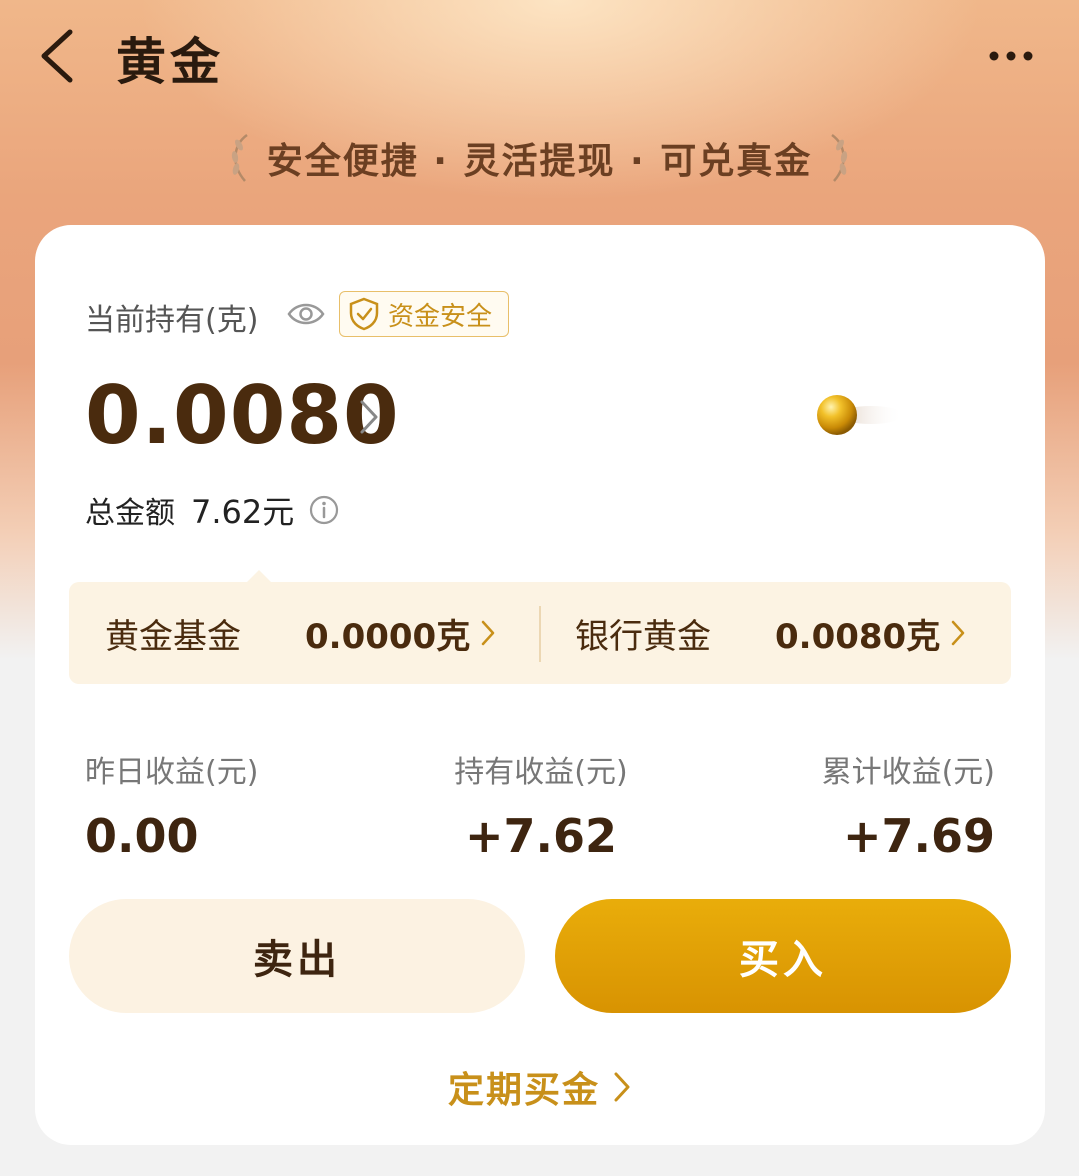 This screenshot has width=1079, height=1176. What do you see at coordinates (860, 415) in the screenshot?
I see `gold-bead-icon` at bounding box center [860, 415].